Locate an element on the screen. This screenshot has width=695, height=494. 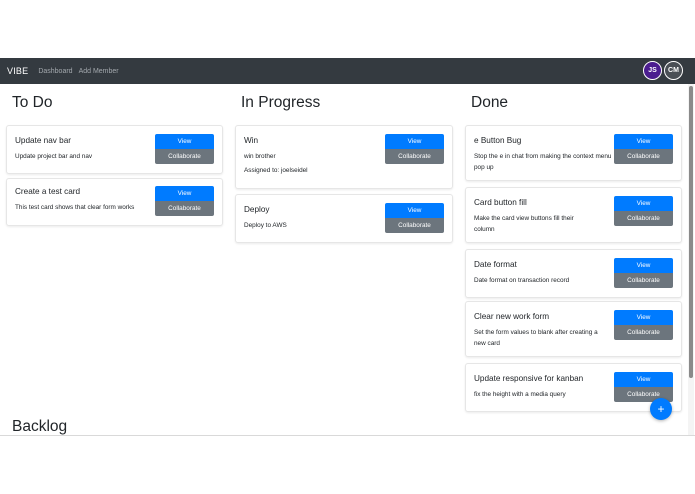
column-title-in-progress: In Progress is located at coordinates (281, 102).